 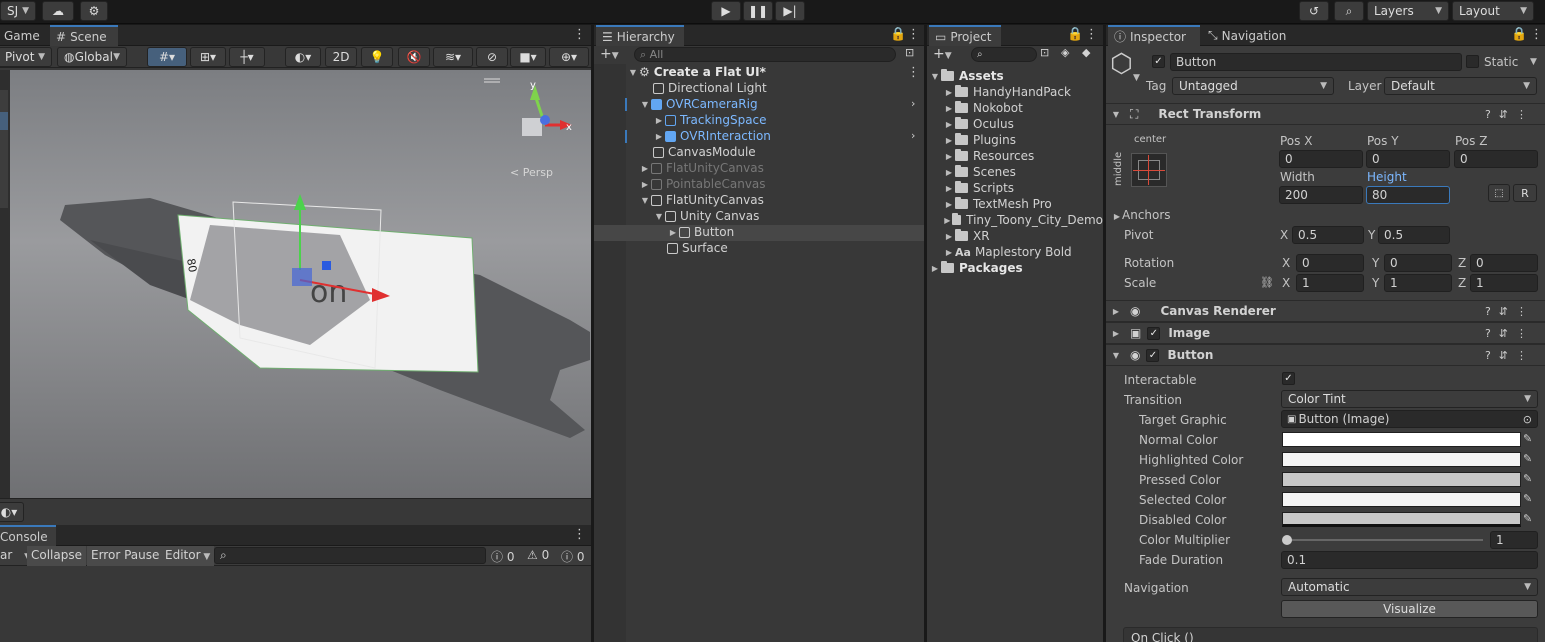 I want to click on list-item: ▼ FlatUnityCanvas, so click(x=701, y=200).